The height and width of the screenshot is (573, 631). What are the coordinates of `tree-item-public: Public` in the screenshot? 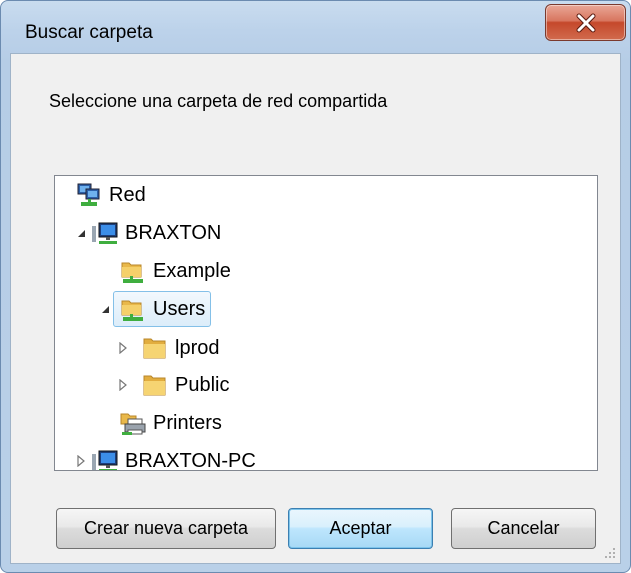 It's located at (174, 385).